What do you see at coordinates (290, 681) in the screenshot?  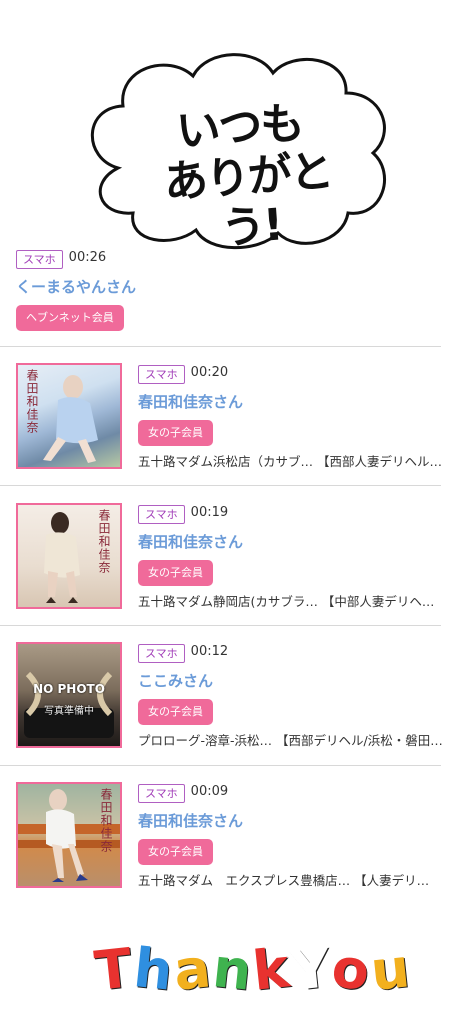 I see `visitor-name: ここみさん` at bounding box center [290, 681].